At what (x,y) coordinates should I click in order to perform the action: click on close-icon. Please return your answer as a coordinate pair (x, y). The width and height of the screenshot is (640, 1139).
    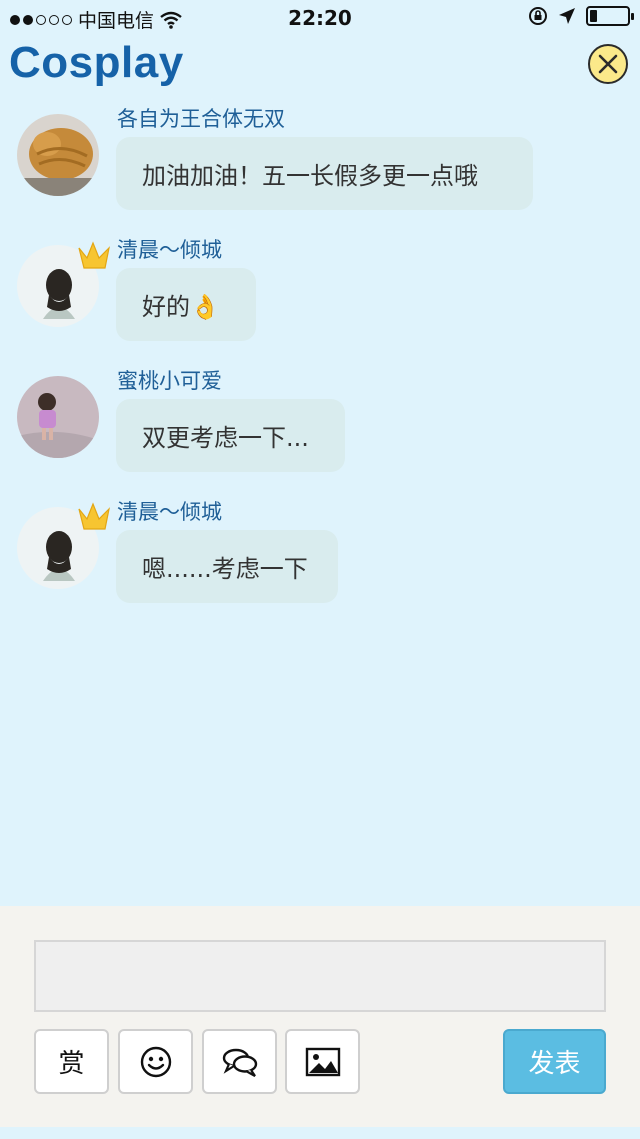
    Looking at the image, I should click on (608, 64).